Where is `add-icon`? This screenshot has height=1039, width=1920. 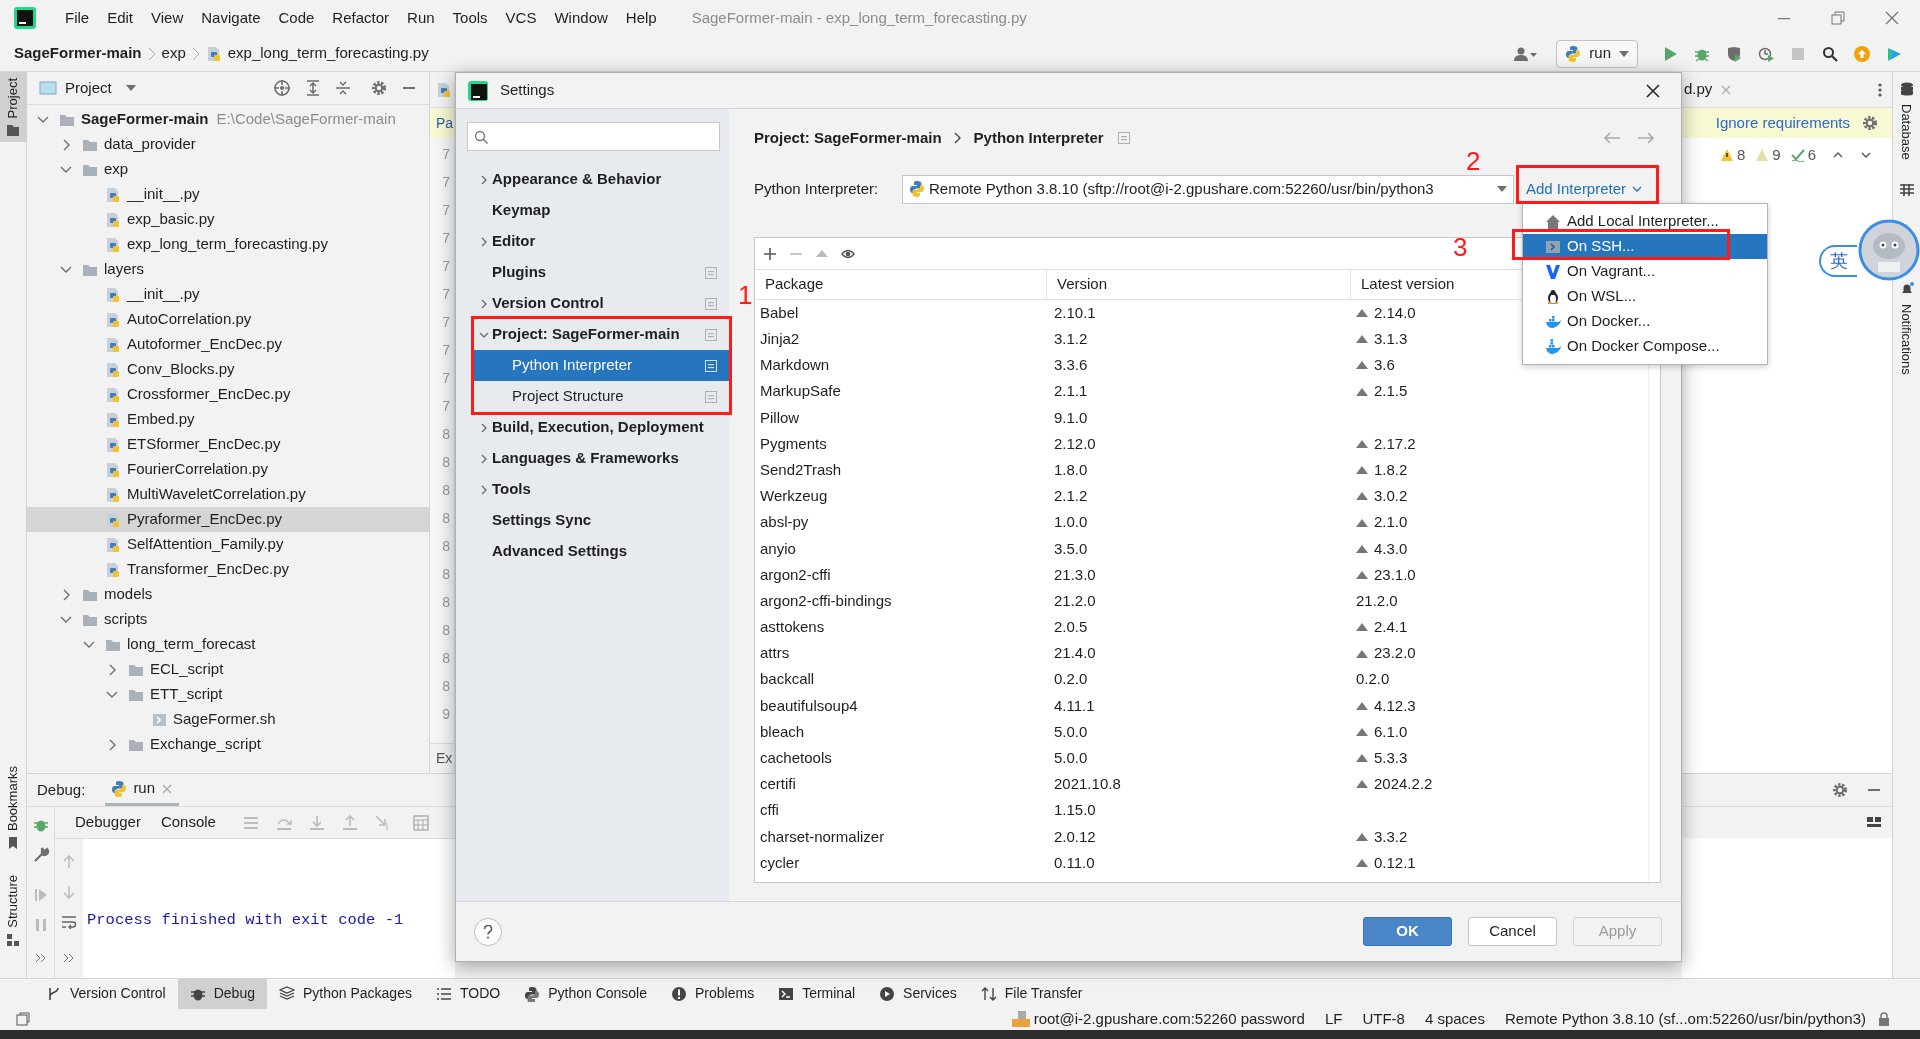
add-icon is located at coordinates (770, 253).